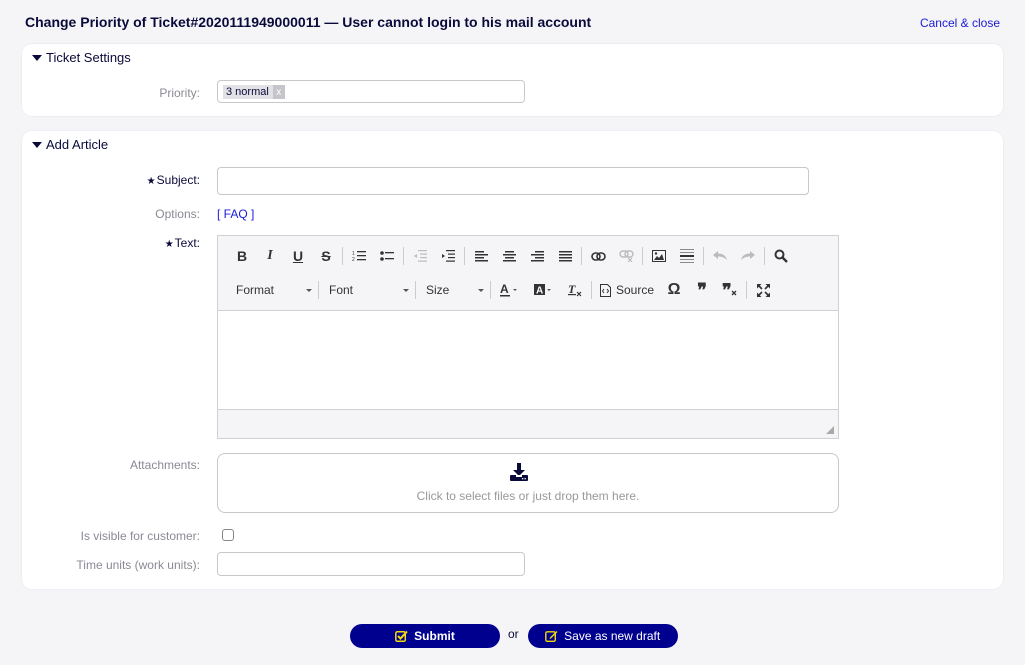 Image resolution: width=1025 pixels, height=665 pixels. Describe the element at coordinates (763, 290) in the screenshot. I see `maximize-button` at that location.